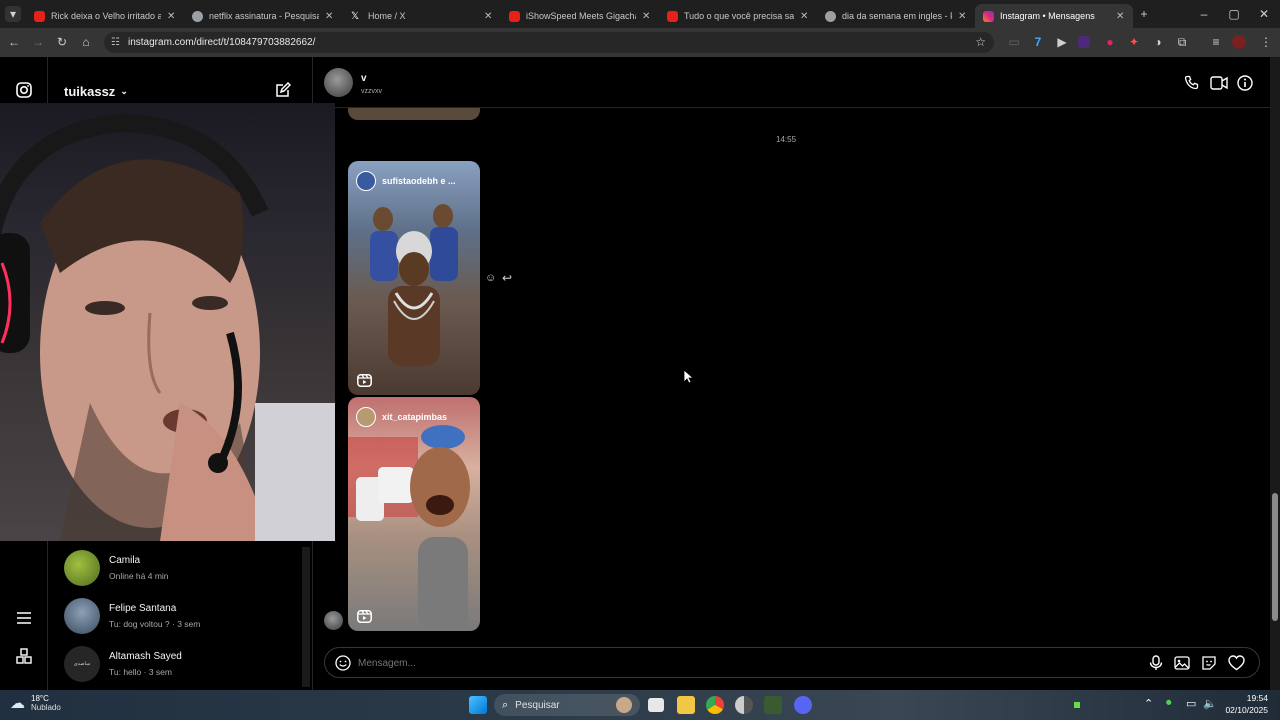 The width and height of the screenshot is (1280, 720). Describe the element at coordinates (306, 617) in the screenshot. I see `list-scrollbar` at that location.